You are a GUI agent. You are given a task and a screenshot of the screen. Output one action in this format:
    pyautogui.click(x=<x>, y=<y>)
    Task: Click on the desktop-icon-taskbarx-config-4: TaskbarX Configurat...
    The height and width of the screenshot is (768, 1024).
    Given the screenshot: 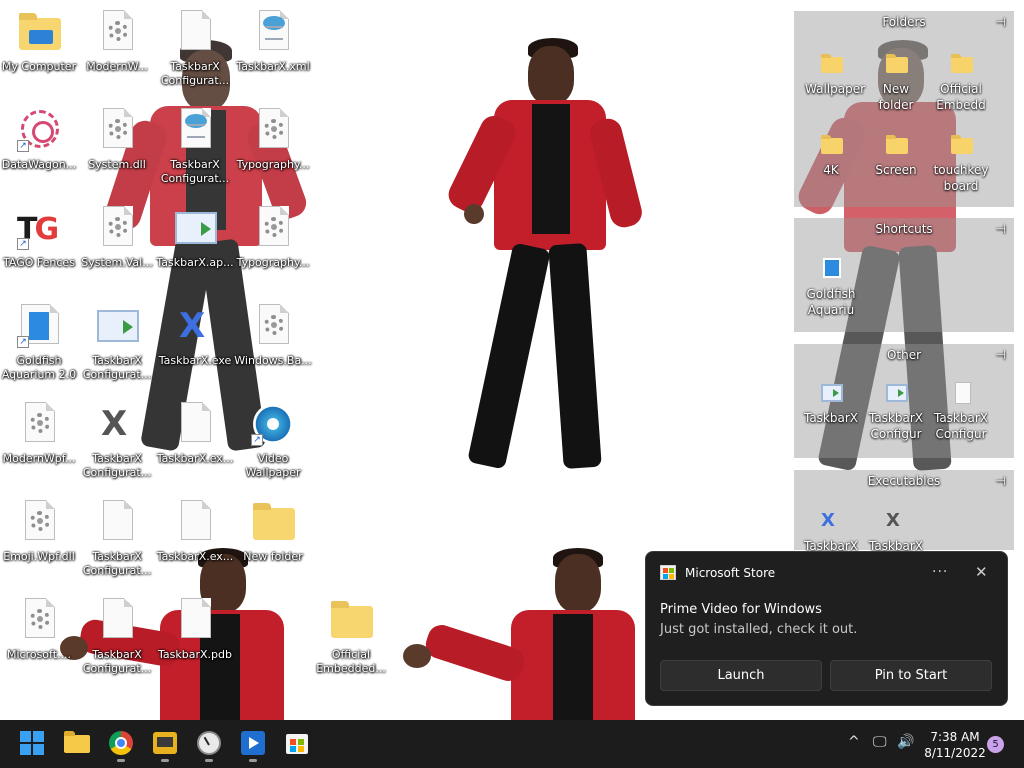 What is the action you would take?
    pyautogui.click(x=117, y=636)
    